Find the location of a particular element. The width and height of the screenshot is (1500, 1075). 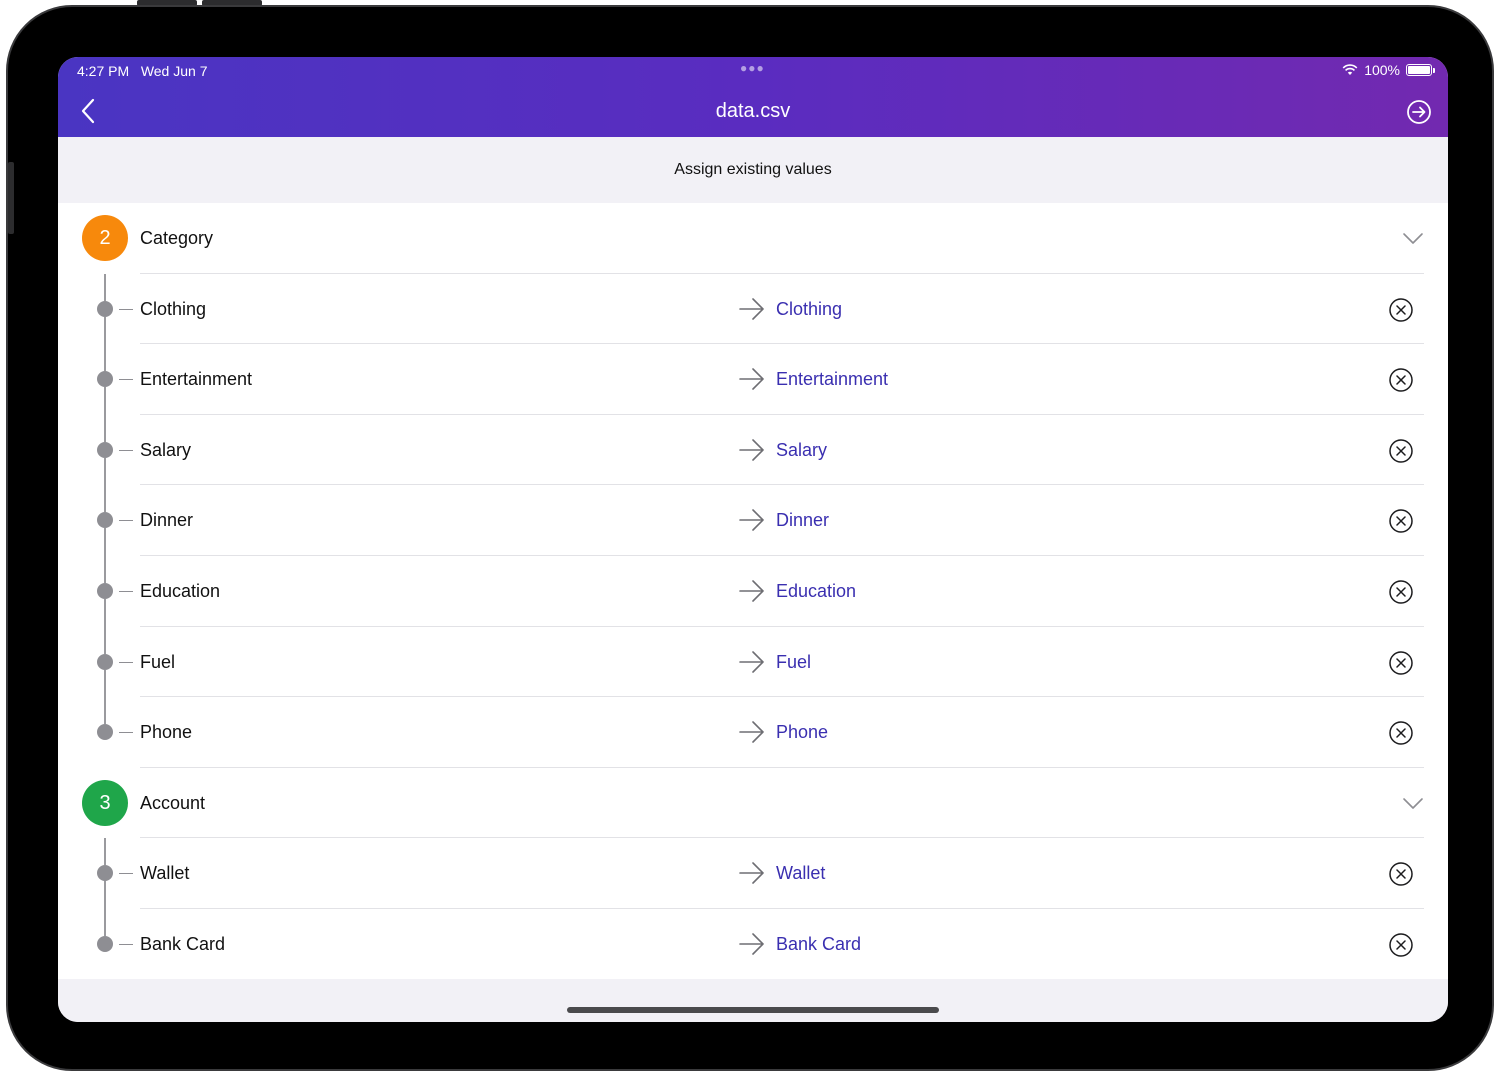

mapping-row: Phone Phone is located at coordinates (753, 732).